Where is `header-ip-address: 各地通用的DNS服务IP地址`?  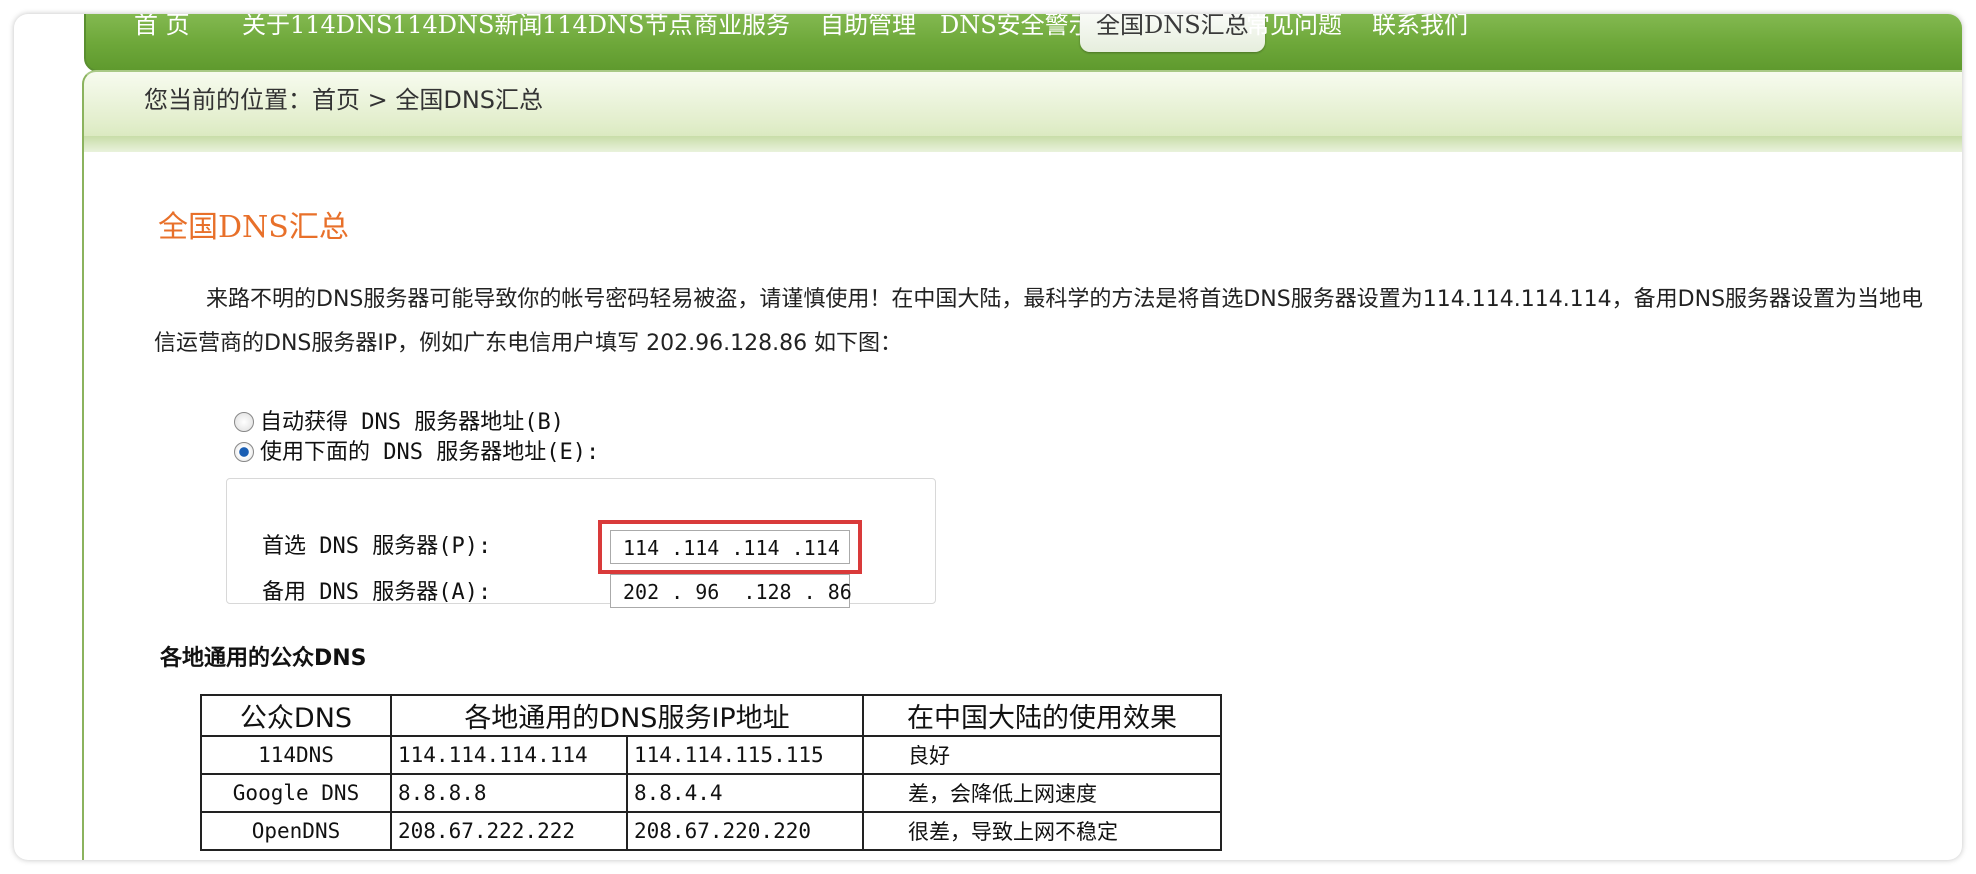
header-ip-address: 各地通用的DNS服务IP地址 is located at coordinates (627, 715).